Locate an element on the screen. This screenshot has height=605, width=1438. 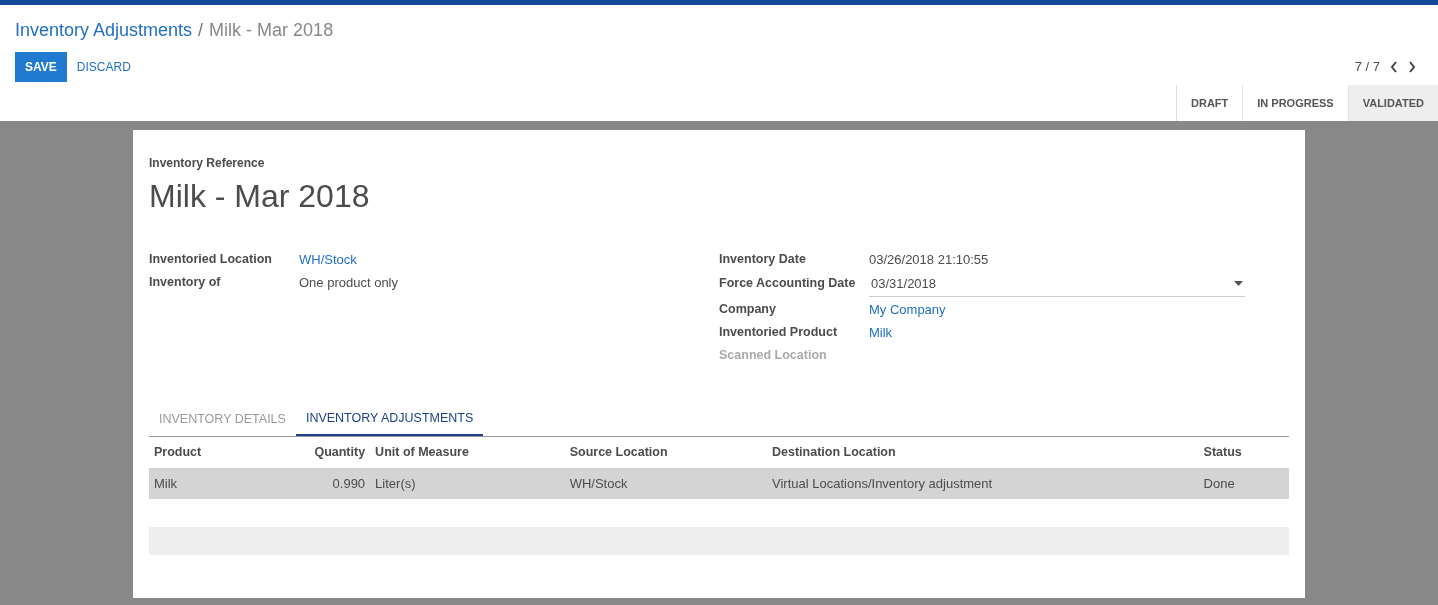
column-header: Status is located at coordinates (1243, 452).